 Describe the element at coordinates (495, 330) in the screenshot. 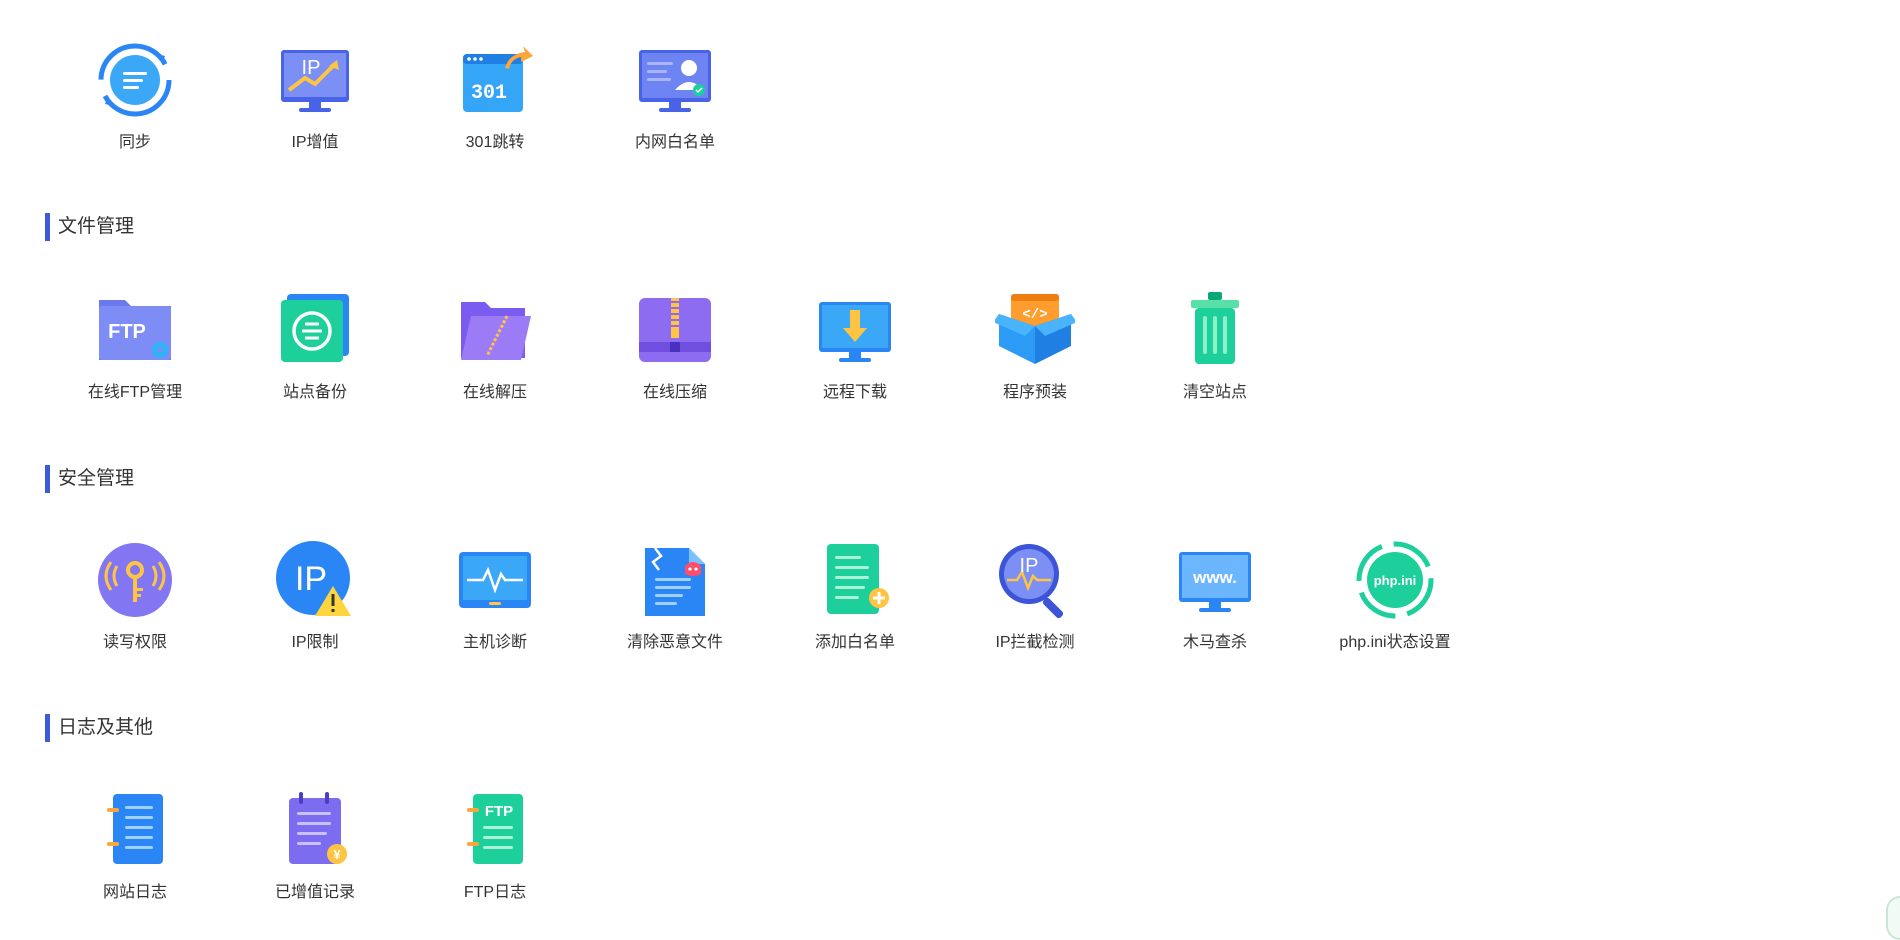

I see `unzip-folder-icon` at that location.